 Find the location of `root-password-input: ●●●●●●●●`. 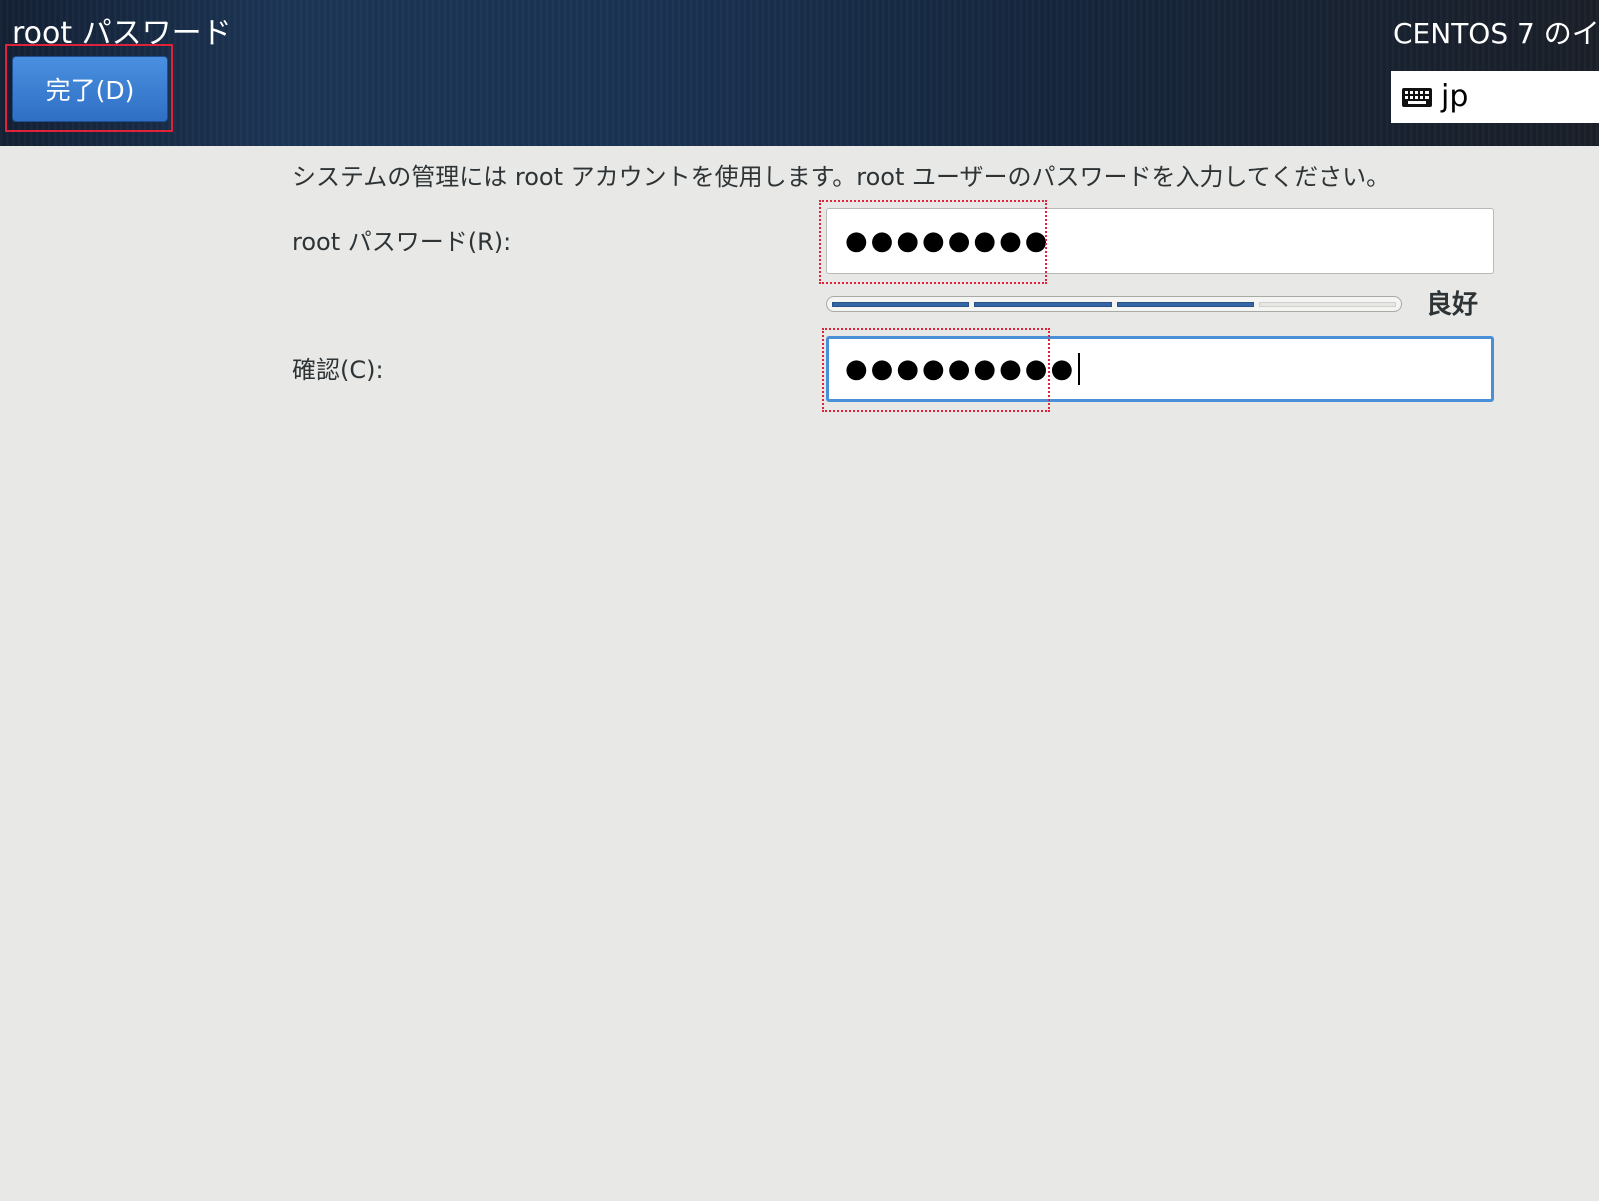

root-password-input: ●●●●●●●● is located at coordinates (1160, 241).